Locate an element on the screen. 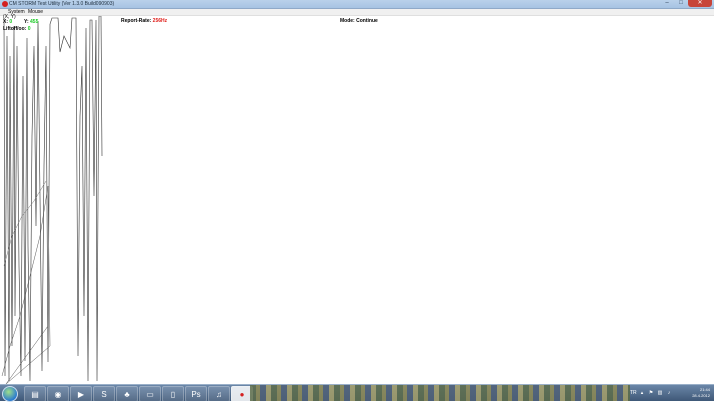 The image size is (714, 402). x-label: X: is located at coordinates (5, 22).